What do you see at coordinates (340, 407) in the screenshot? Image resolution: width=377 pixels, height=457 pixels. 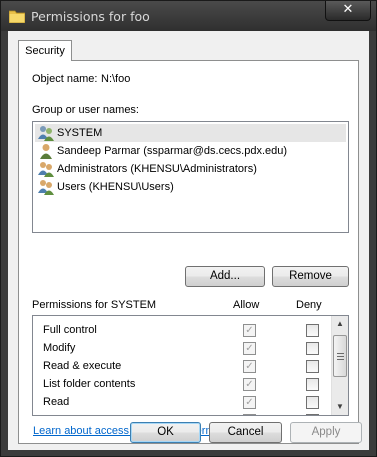 I see `scroll-down-icon: ▼` at bounding box center [340, 407].